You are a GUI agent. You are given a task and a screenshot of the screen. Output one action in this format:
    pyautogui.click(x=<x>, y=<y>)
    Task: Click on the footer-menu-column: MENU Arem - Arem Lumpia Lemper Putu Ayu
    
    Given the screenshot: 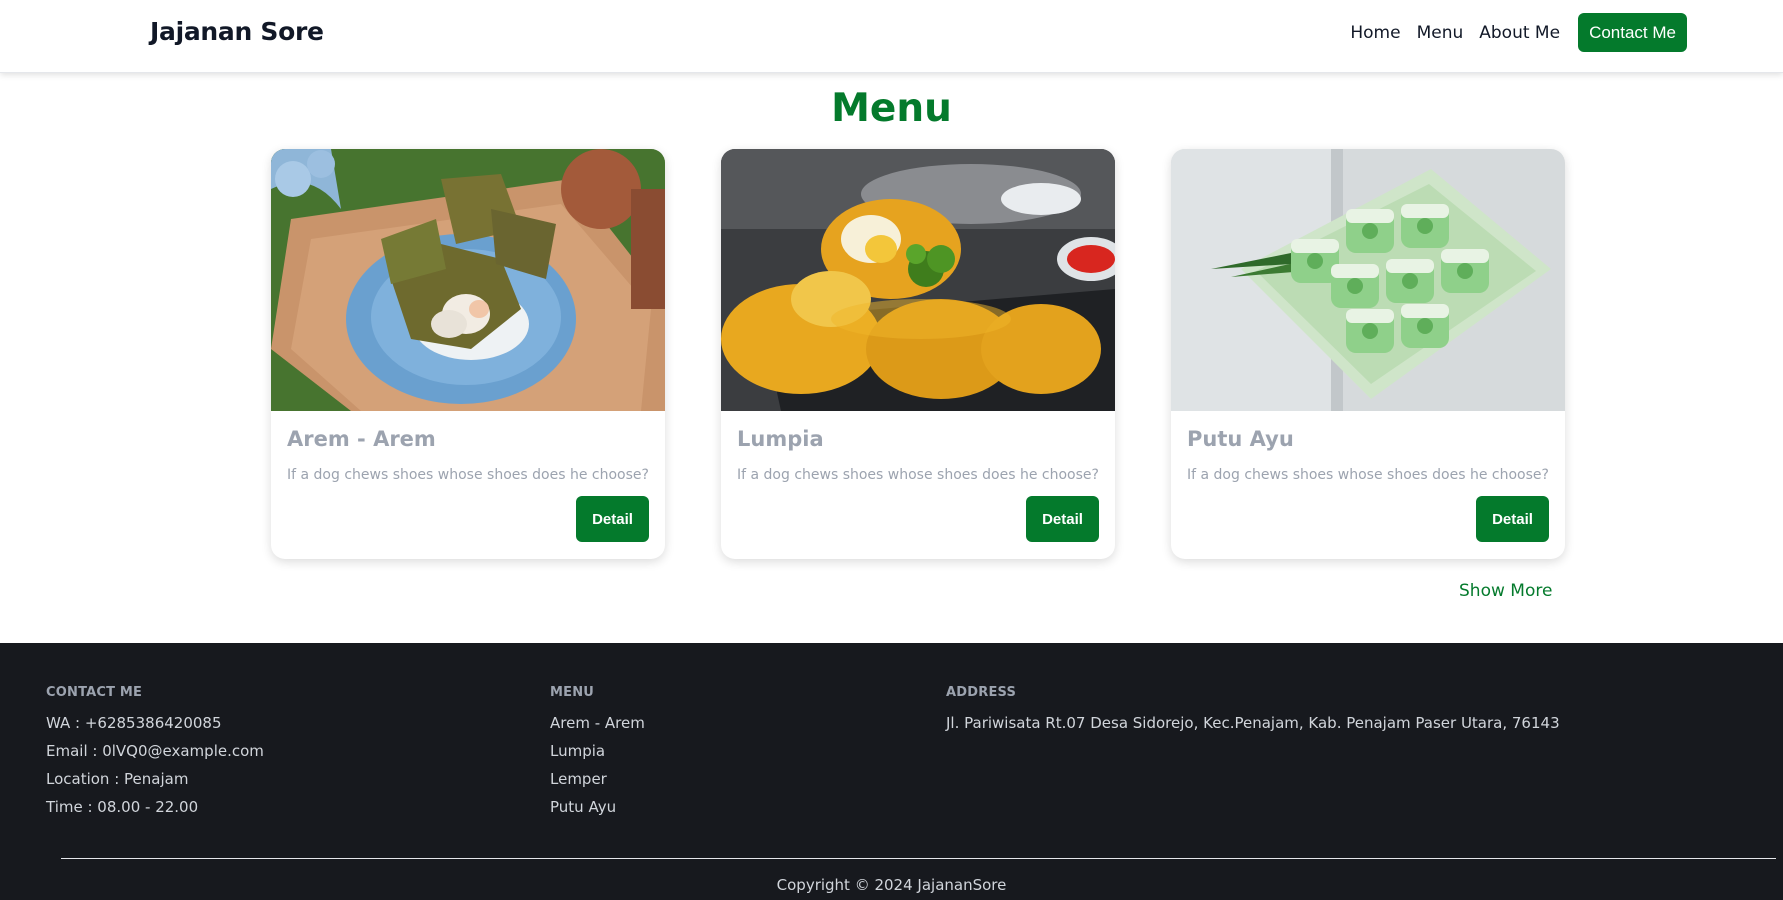 What is the action you would take?
    pyautogui.click(x=597, y=755)
    